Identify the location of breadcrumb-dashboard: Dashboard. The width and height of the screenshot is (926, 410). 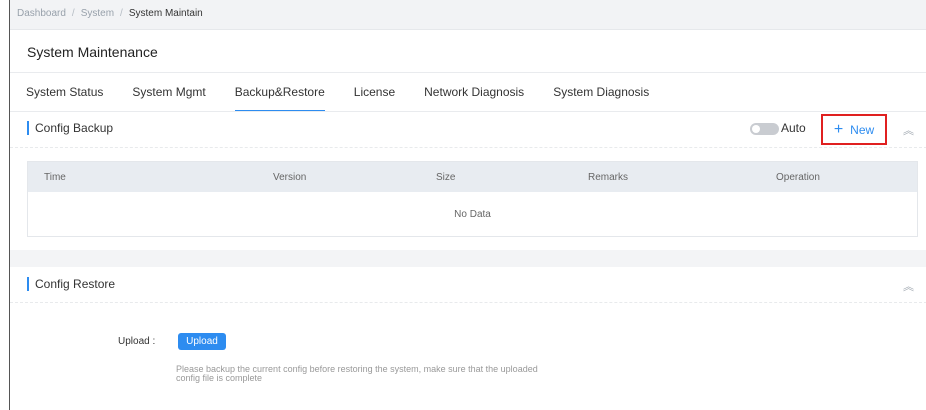
(41, 13).